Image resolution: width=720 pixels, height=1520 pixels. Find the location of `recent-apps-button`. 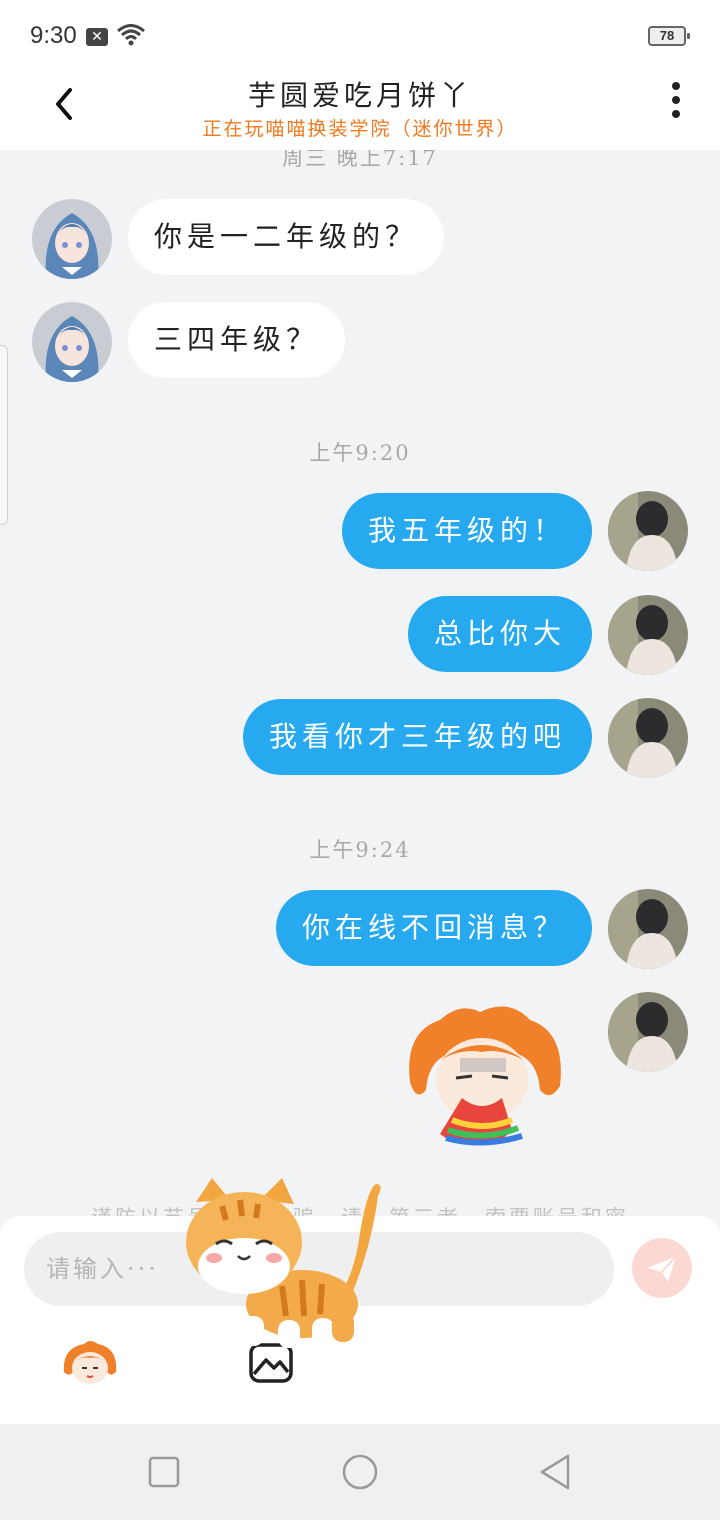

recent-apps-button is located at coordinates (164, 1472).